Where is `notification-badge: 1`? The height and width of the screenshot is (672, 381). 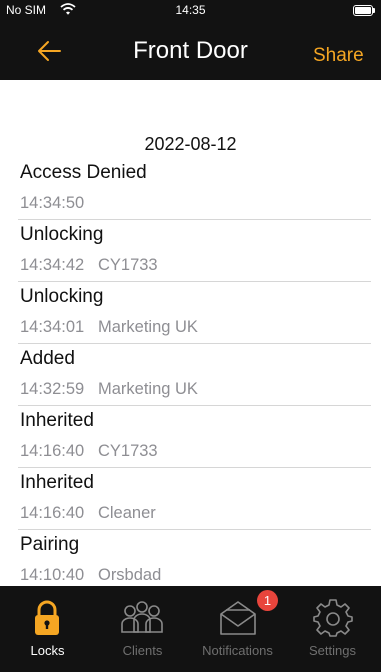
notification-badge: 1 is located at coordinates (267, 600).